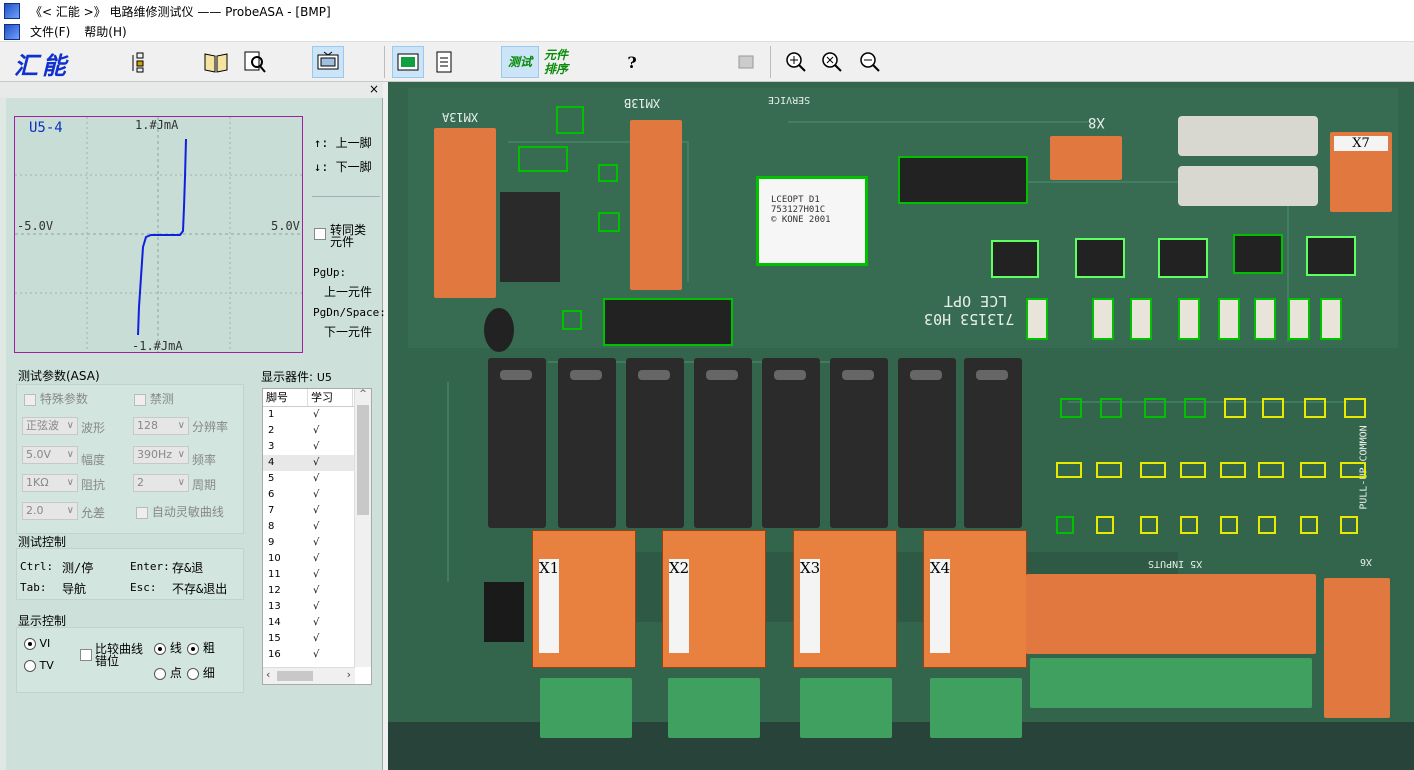  Describe the element at coordinates (271, 446) in the screenshot. I see `pin-number: 3` at that location.